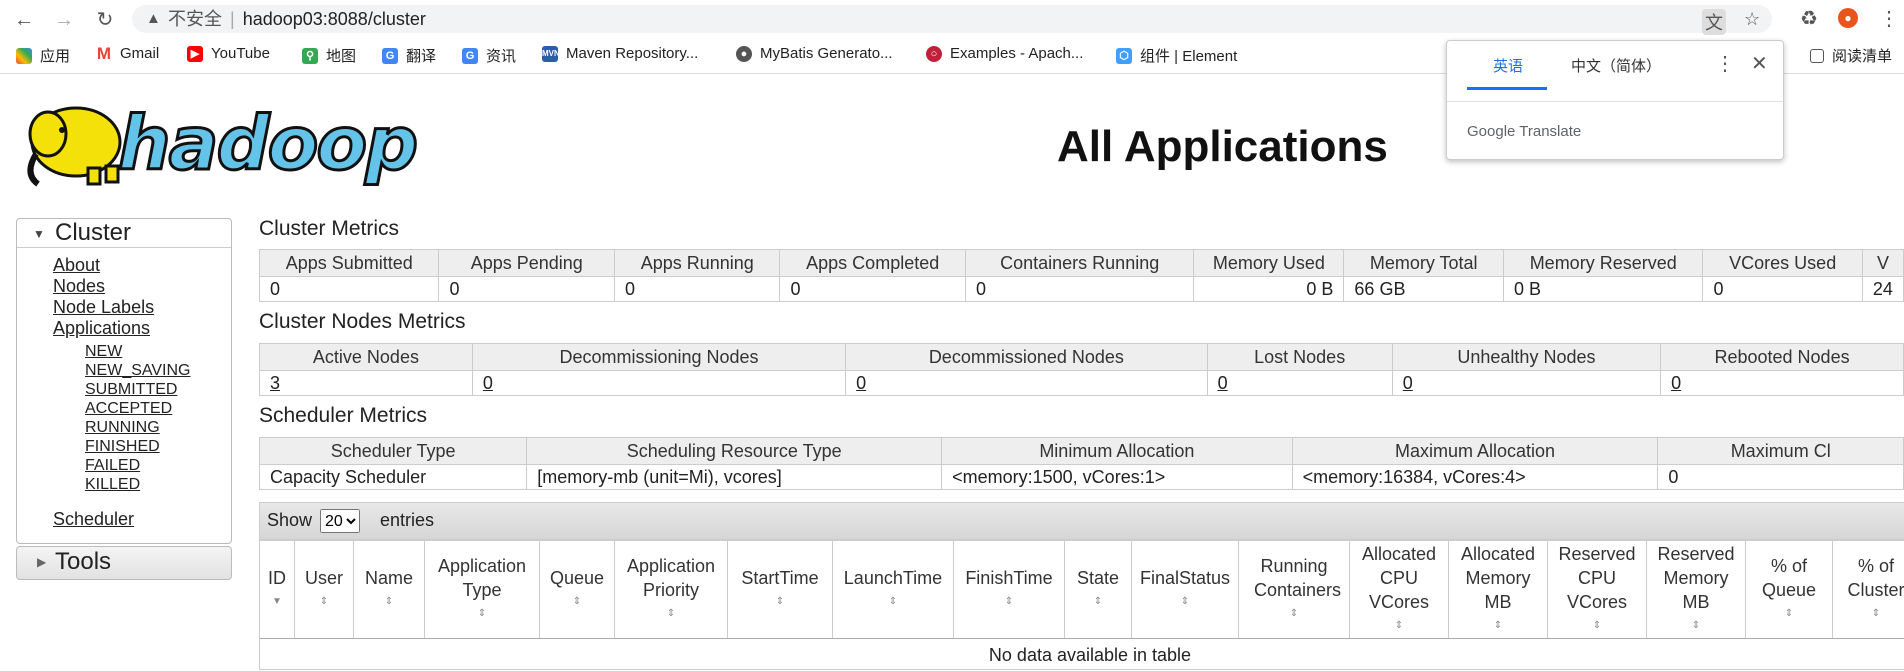 This screenshot has height=671, width=1904. I want to click on column-header-queue: Queue ⇕, so click(577, 590).